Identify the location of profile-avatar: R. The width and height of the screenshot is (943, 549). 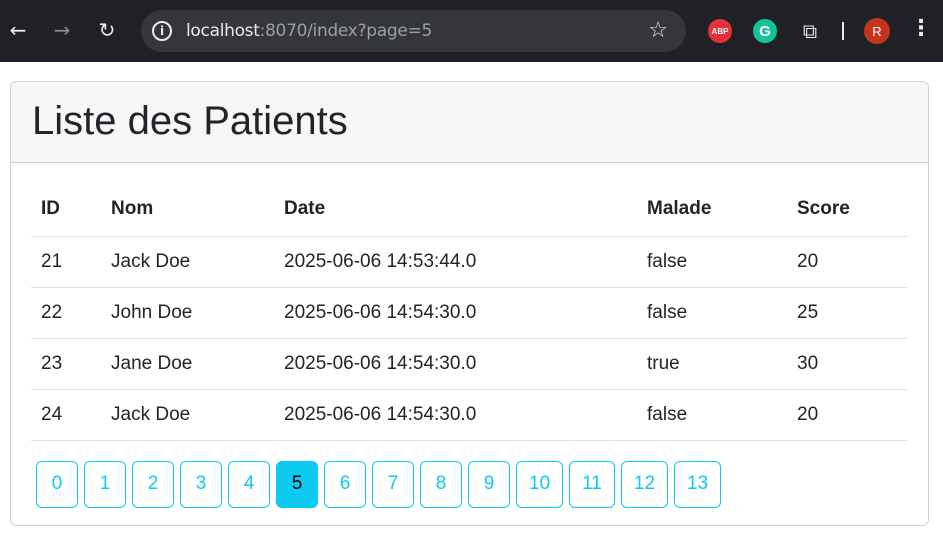
(877, 31).